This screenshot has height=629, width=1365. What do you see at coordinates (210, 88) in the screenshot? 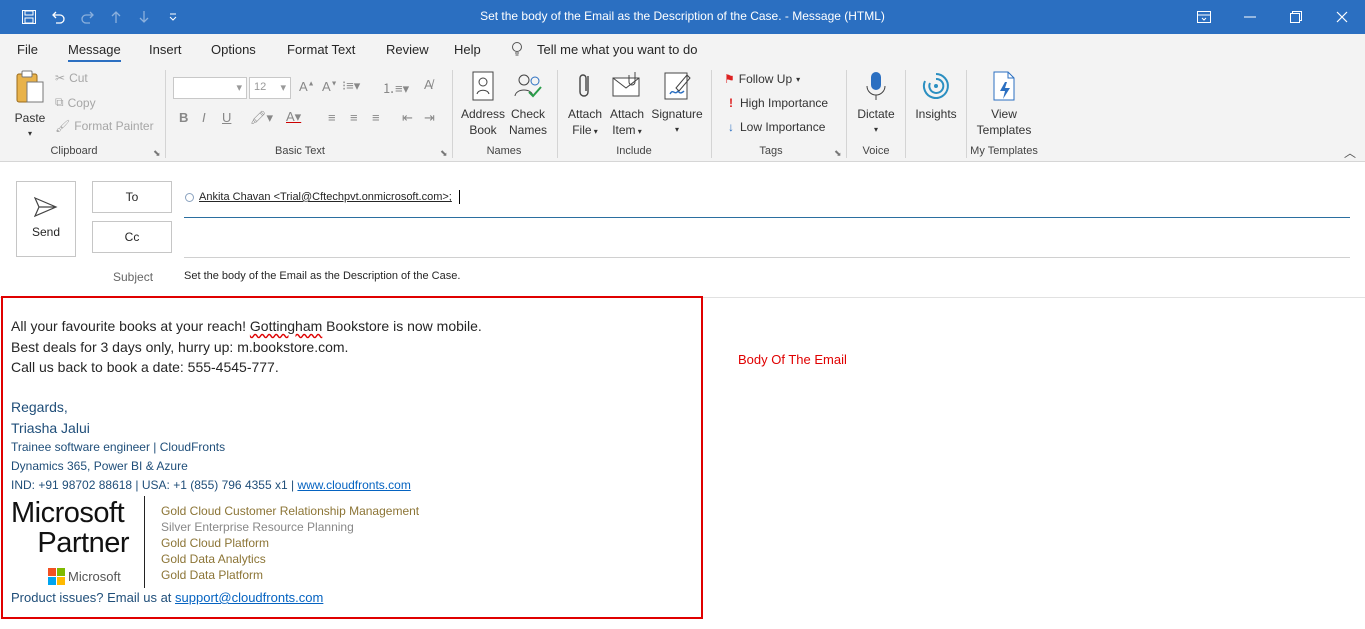
I see `font-name-combo: ▾` at bounding box center [210, 88].